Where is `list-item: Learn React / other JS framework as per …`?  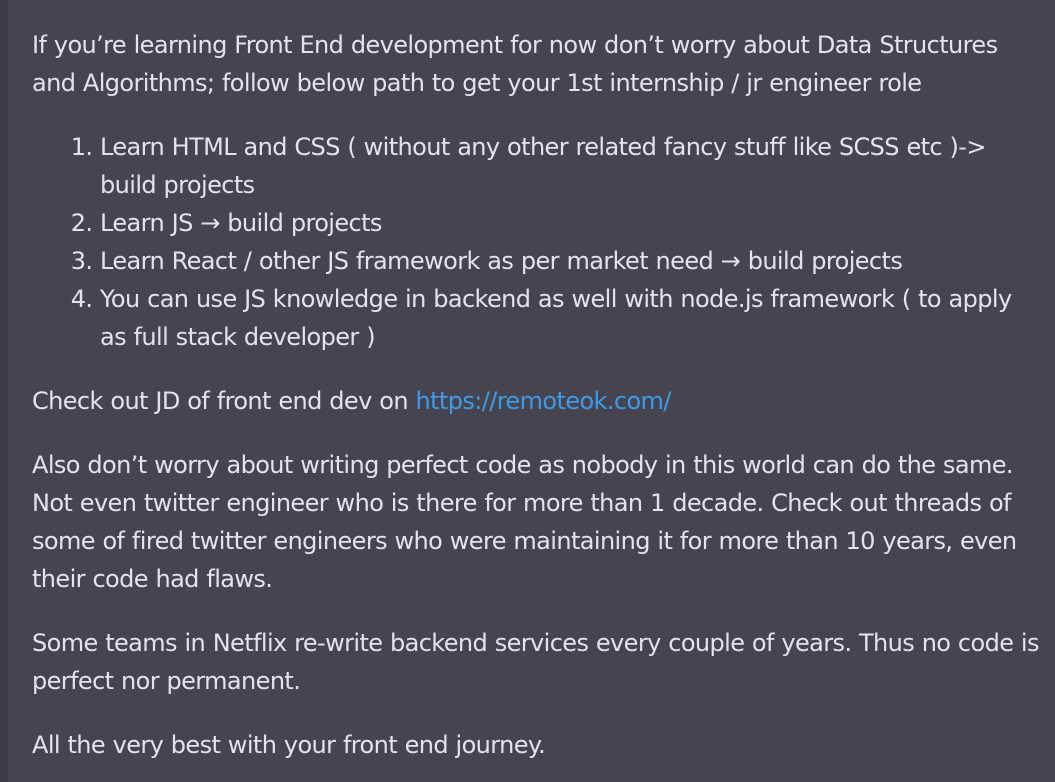
list-item: Learn React / other JS framework as per … is located at coordinates (572, 261).